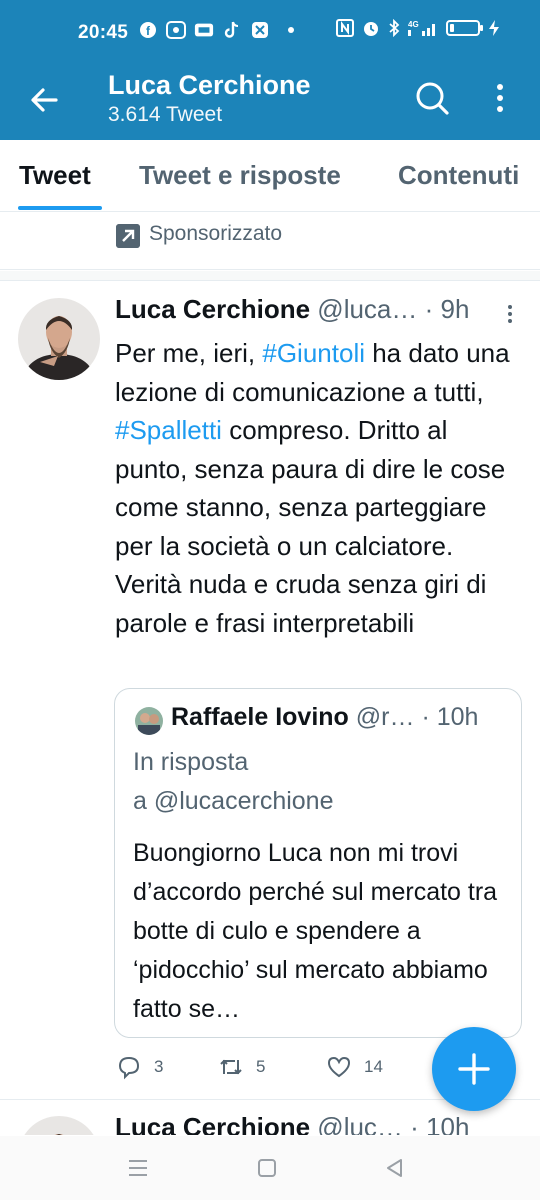  I want to click on nfc-icon, so click(345, 28).